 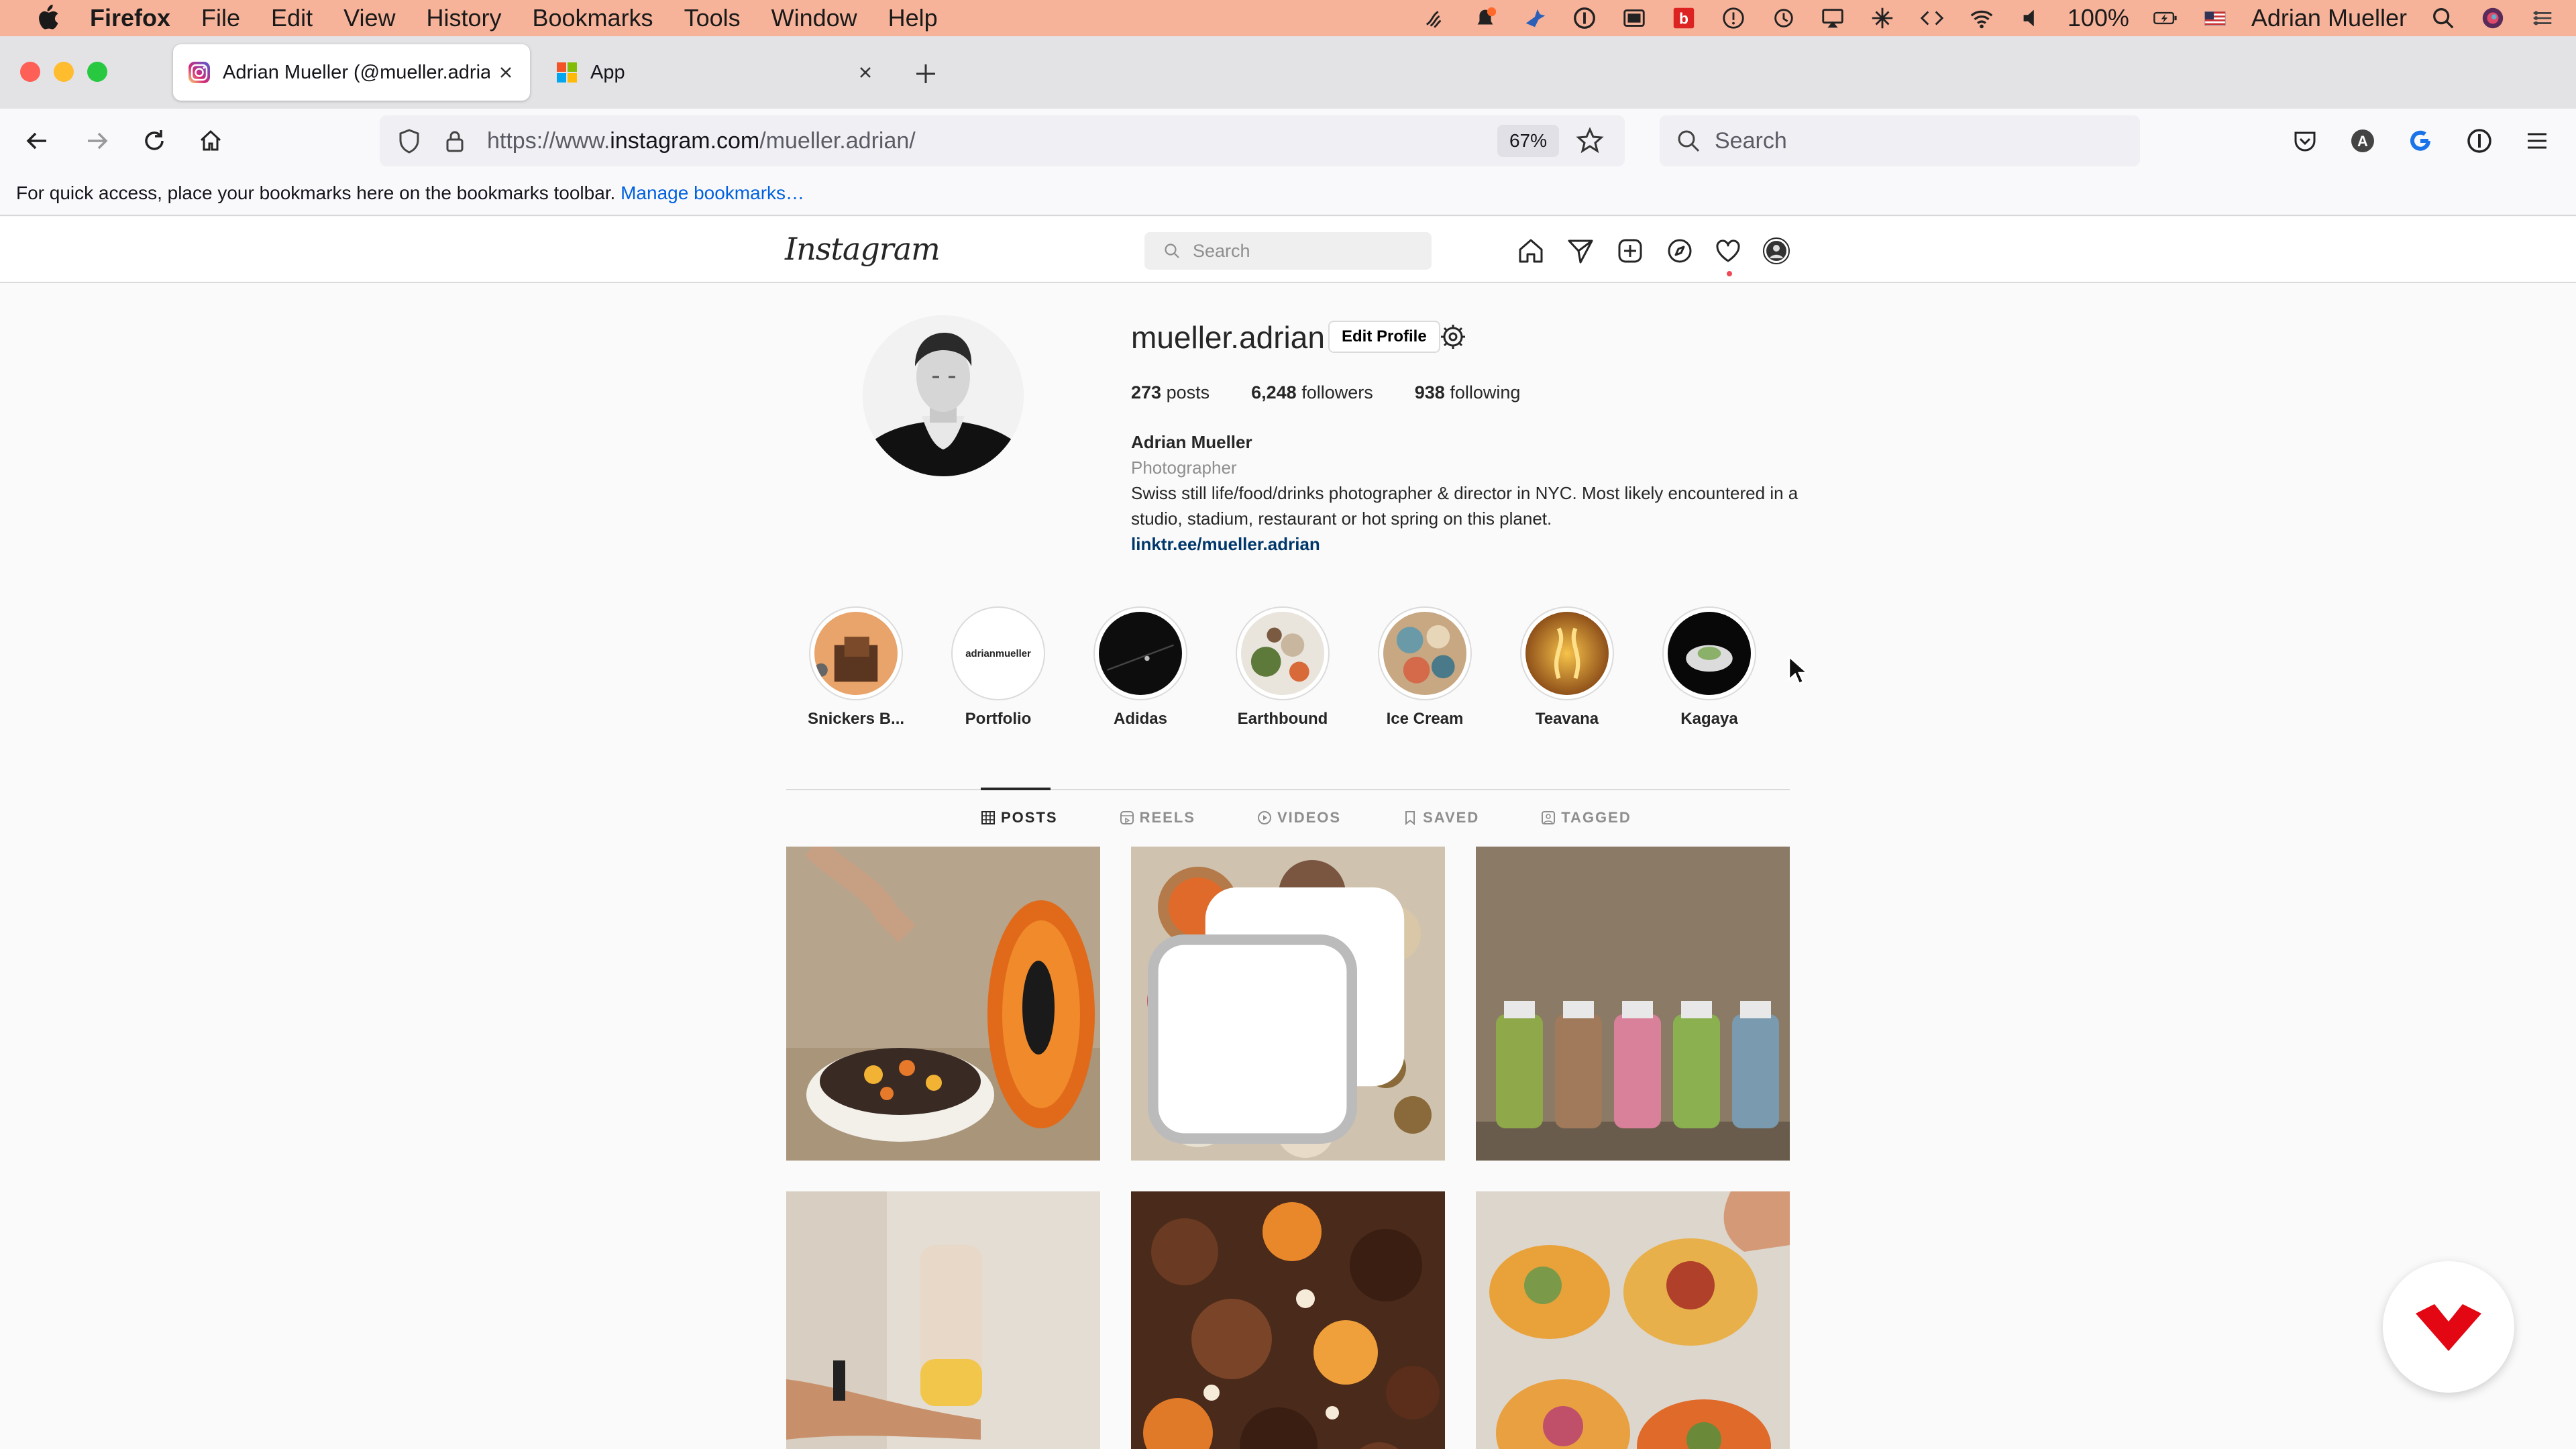 What do you see at coordinates (2165, 18) in the screenshot?
I see `battery-icon` at bounding box center [2165, 18].